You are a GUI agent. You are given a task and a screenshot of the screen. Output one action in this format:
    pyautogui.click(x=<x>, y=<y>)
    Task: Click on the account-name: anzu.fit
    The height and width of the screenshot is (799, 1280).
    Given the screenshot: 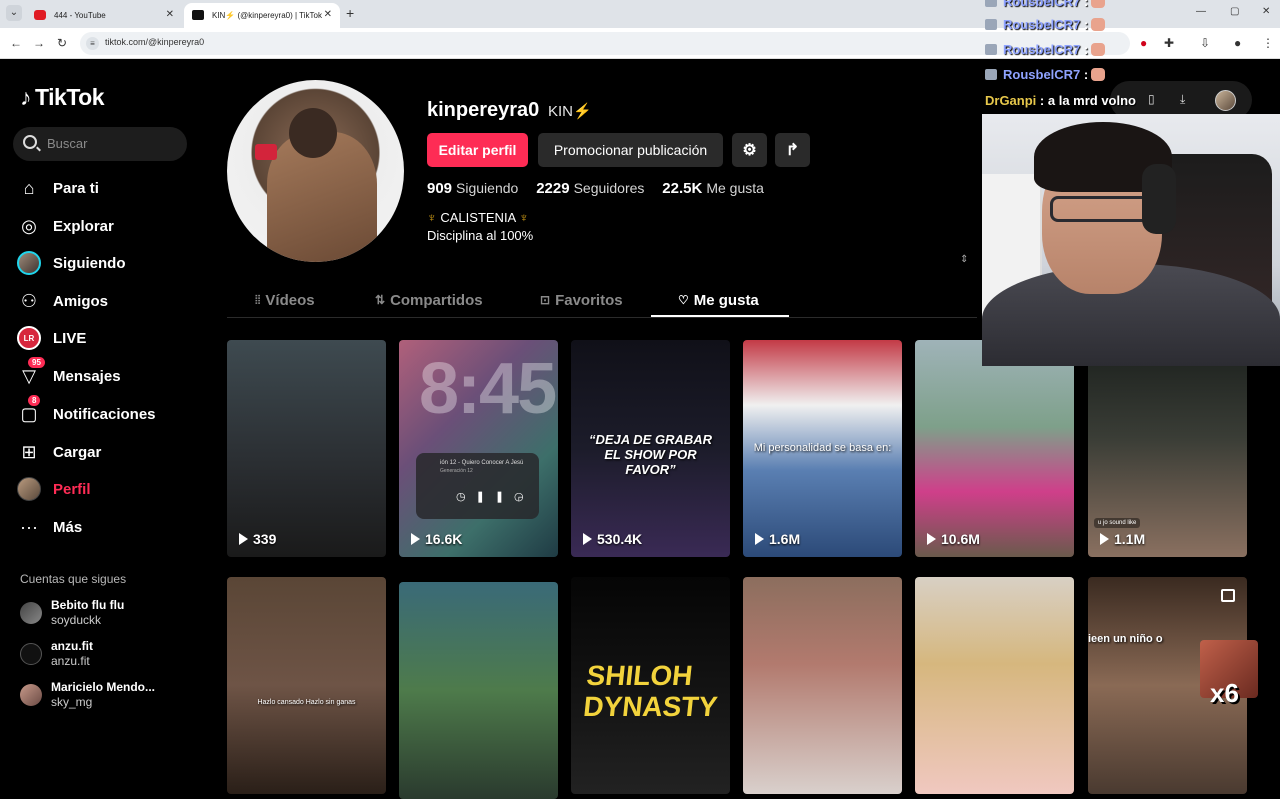 What is the action you would take?
    pyautogui.click(x=72, y=646)
    